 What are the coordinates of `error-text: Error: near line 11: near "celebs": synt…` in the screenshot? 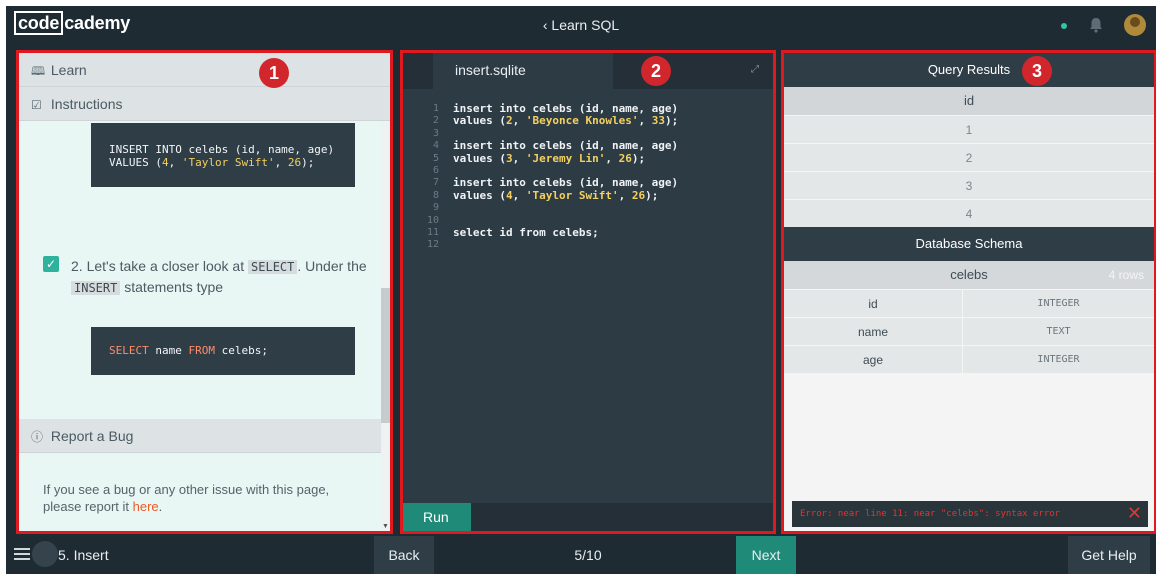 It's located at (930, 514).